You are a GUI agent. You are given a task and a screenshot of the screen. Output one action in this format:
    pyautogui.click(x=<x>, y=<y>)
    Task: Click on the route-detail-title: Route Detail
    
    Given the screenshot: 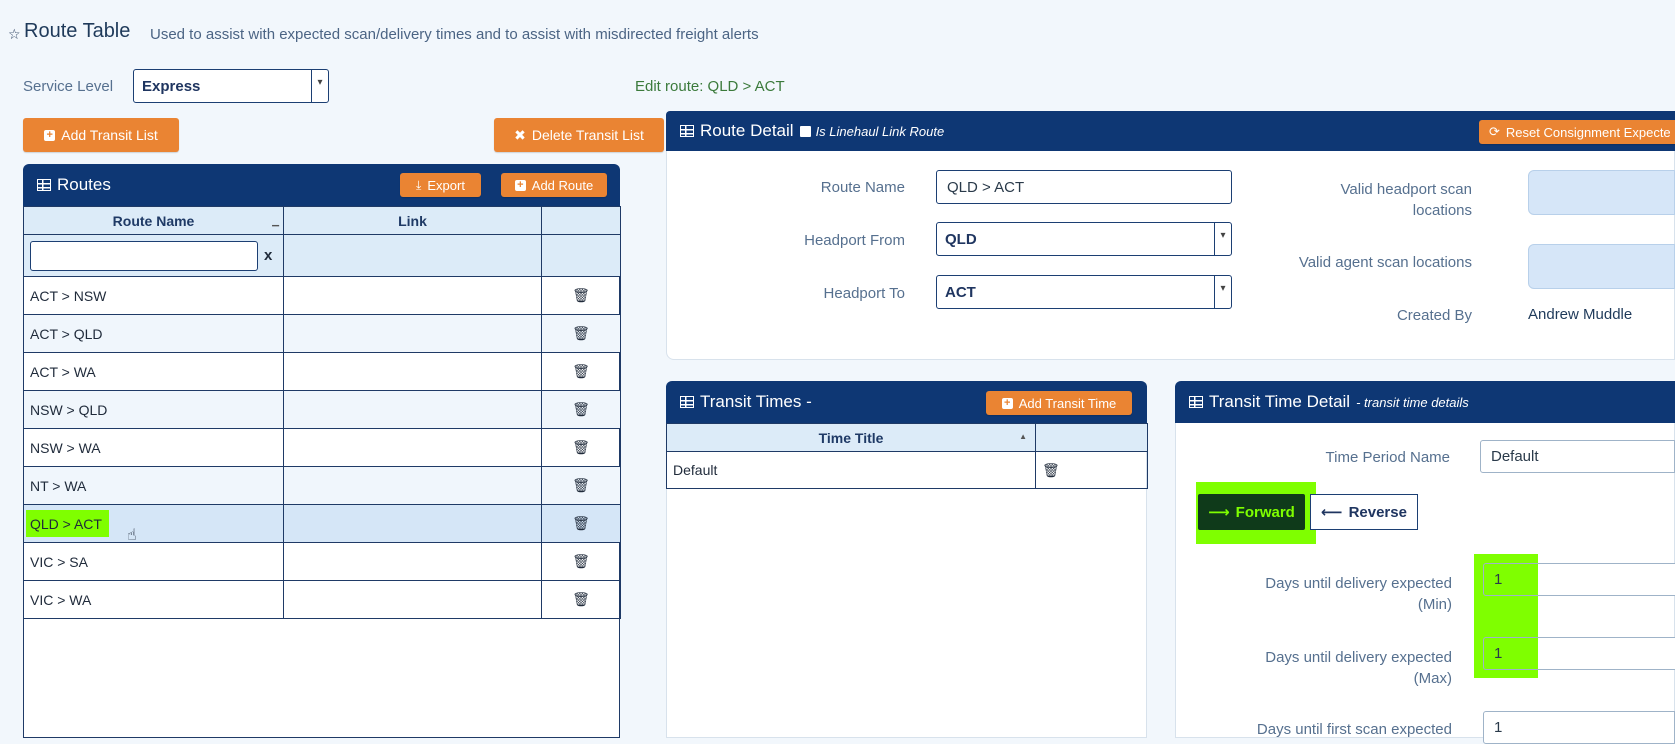 What is the action you would take?
    pyautogui.click(x=747, y=130)
    